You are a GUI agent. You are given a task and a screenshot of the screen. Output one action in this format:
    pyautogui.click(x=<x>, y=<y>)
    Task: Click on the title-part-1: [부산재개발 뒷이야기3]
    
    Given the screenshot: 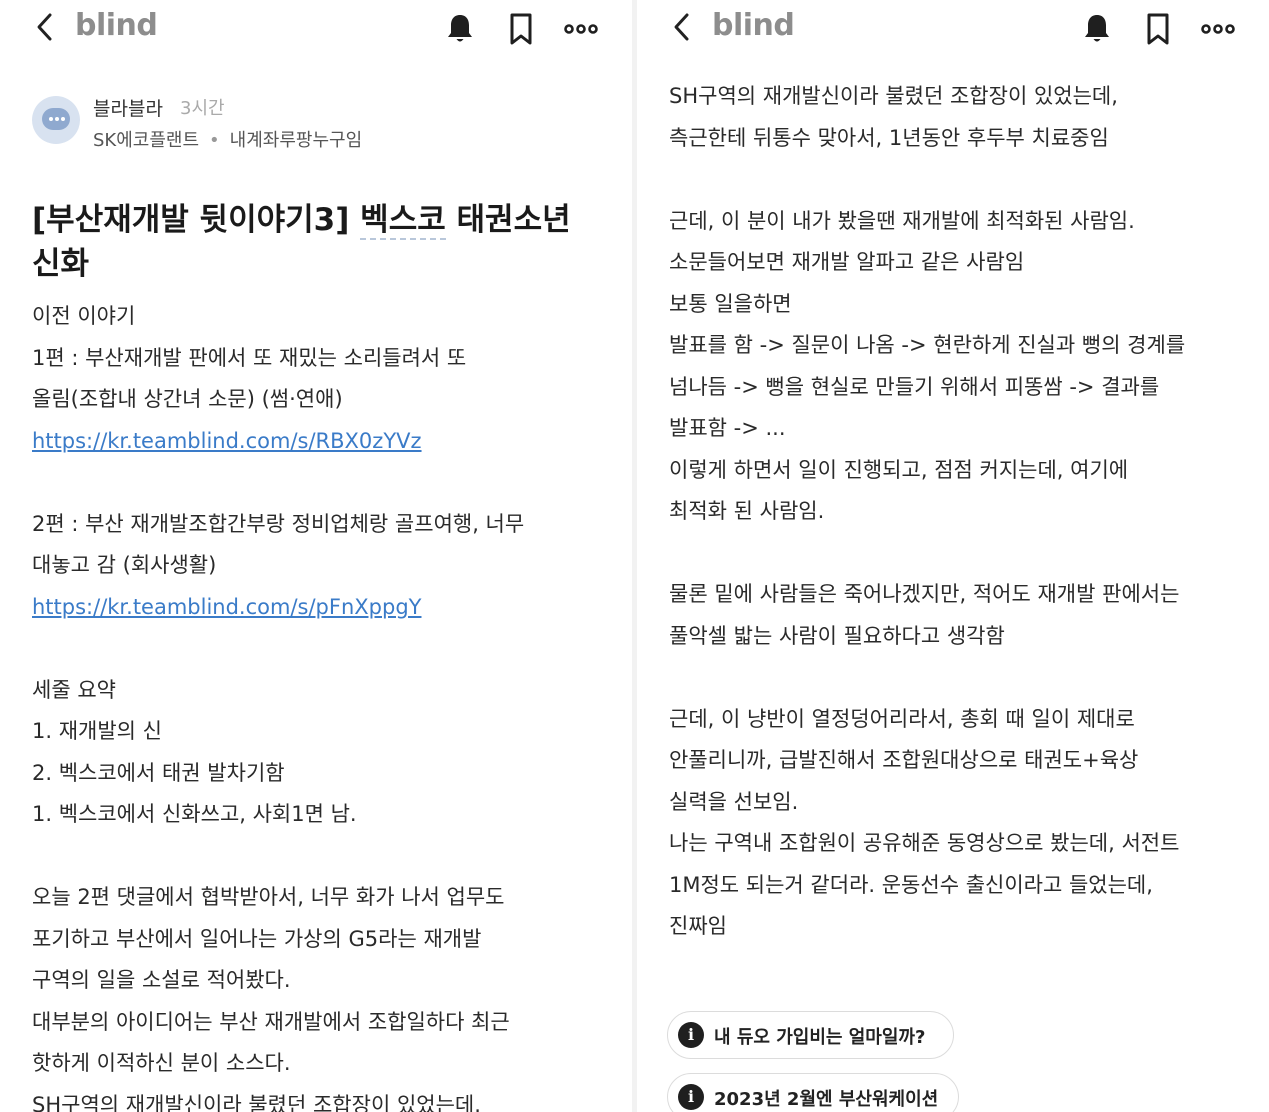 What is the action you would take?
    pyautogui.click(x=196, y=220)
    